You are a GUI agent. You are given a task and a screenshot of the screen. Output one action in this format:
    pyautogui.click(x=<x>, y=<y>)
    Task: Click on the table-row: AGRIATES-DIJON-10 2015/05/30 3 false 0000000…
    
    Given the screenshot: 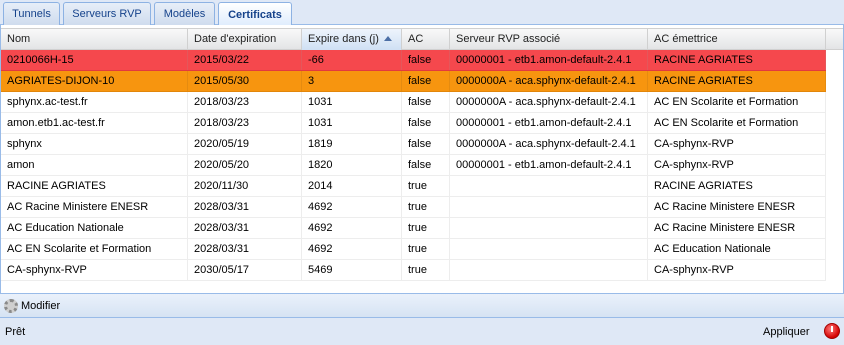 What is the action you would take?
    pyautogui.click(x=413, y=81)
    